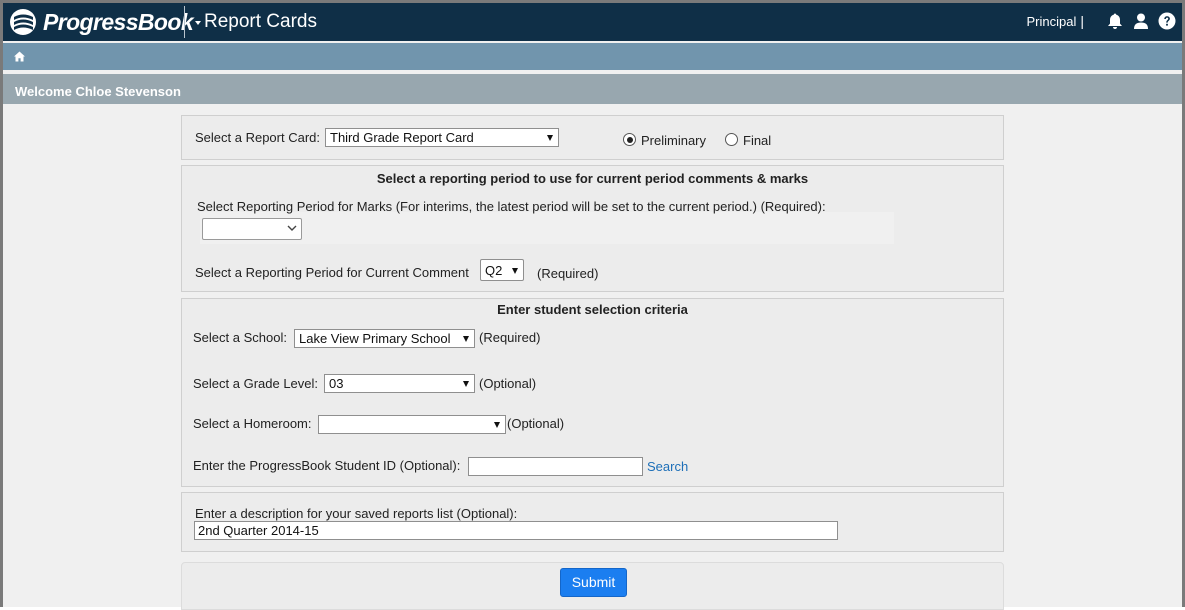 This screenshot has width=1185, height=610. I want to click on grade-level-label: Select a Grade Level:, so click(256, 383).